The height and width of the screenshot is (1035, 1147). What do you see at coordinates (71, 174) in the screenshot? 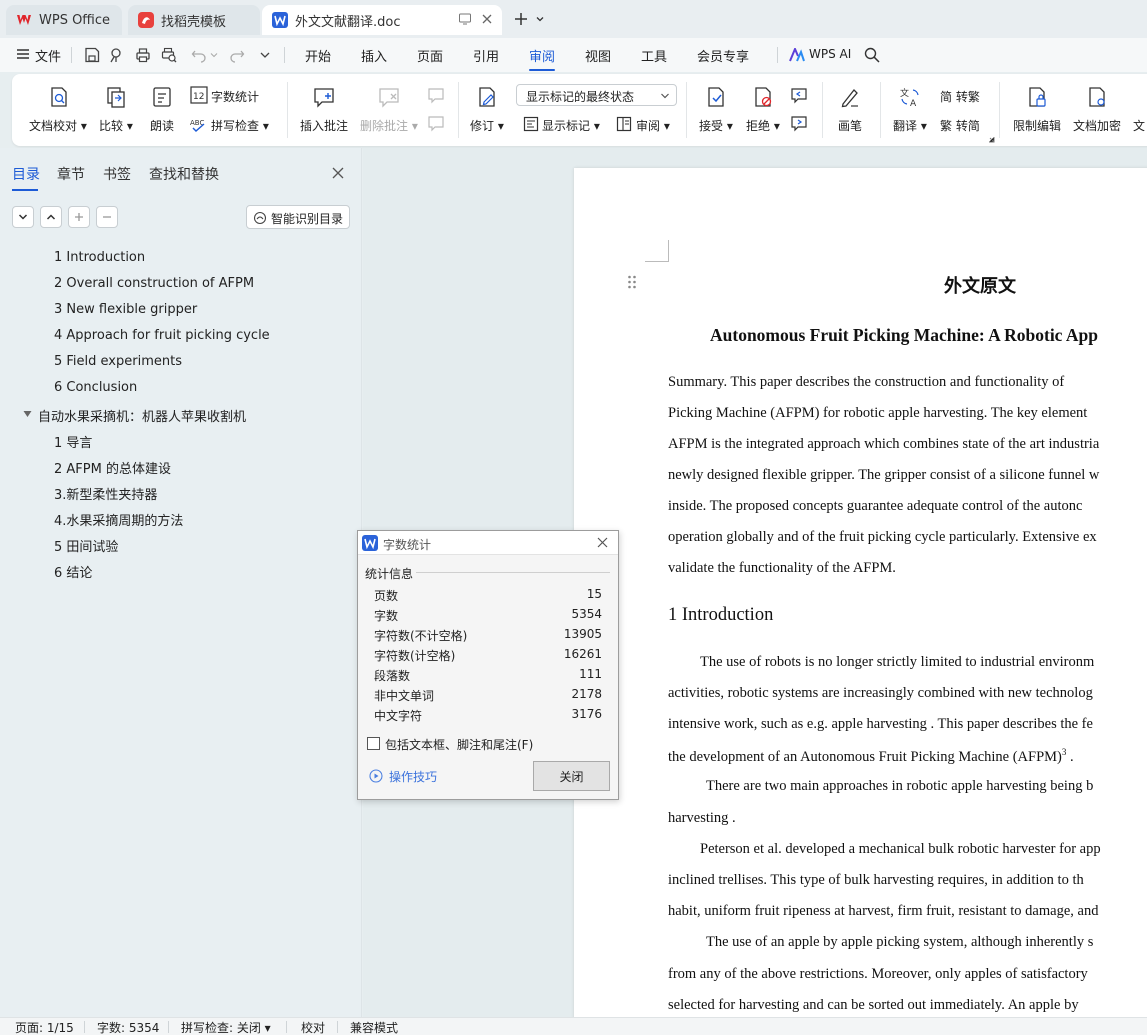
I see `tab-chapters: 章节` at bounding box center [71, 174].